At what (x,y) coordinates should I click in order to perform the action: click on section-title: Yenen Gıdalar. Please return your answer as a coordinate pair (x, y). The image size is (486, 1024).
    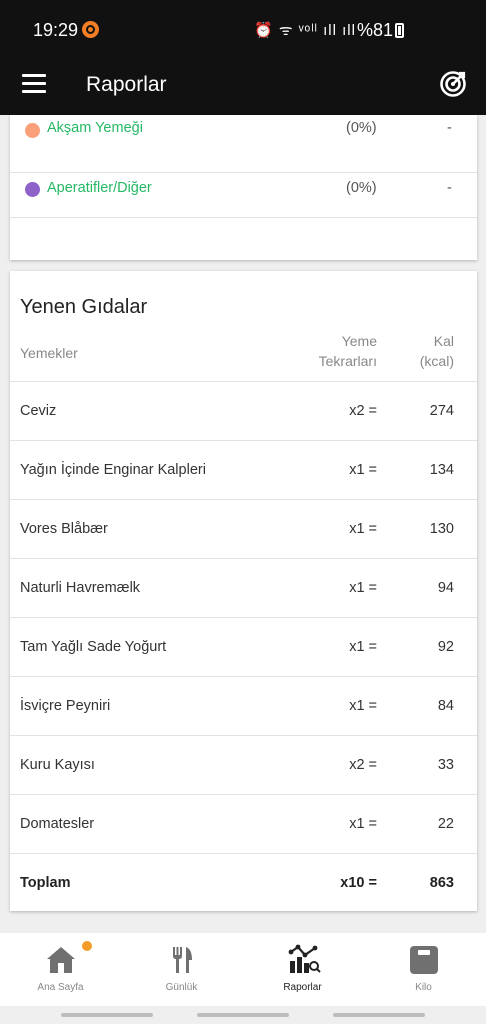
    Looking at the image, I should click on (84, 307).